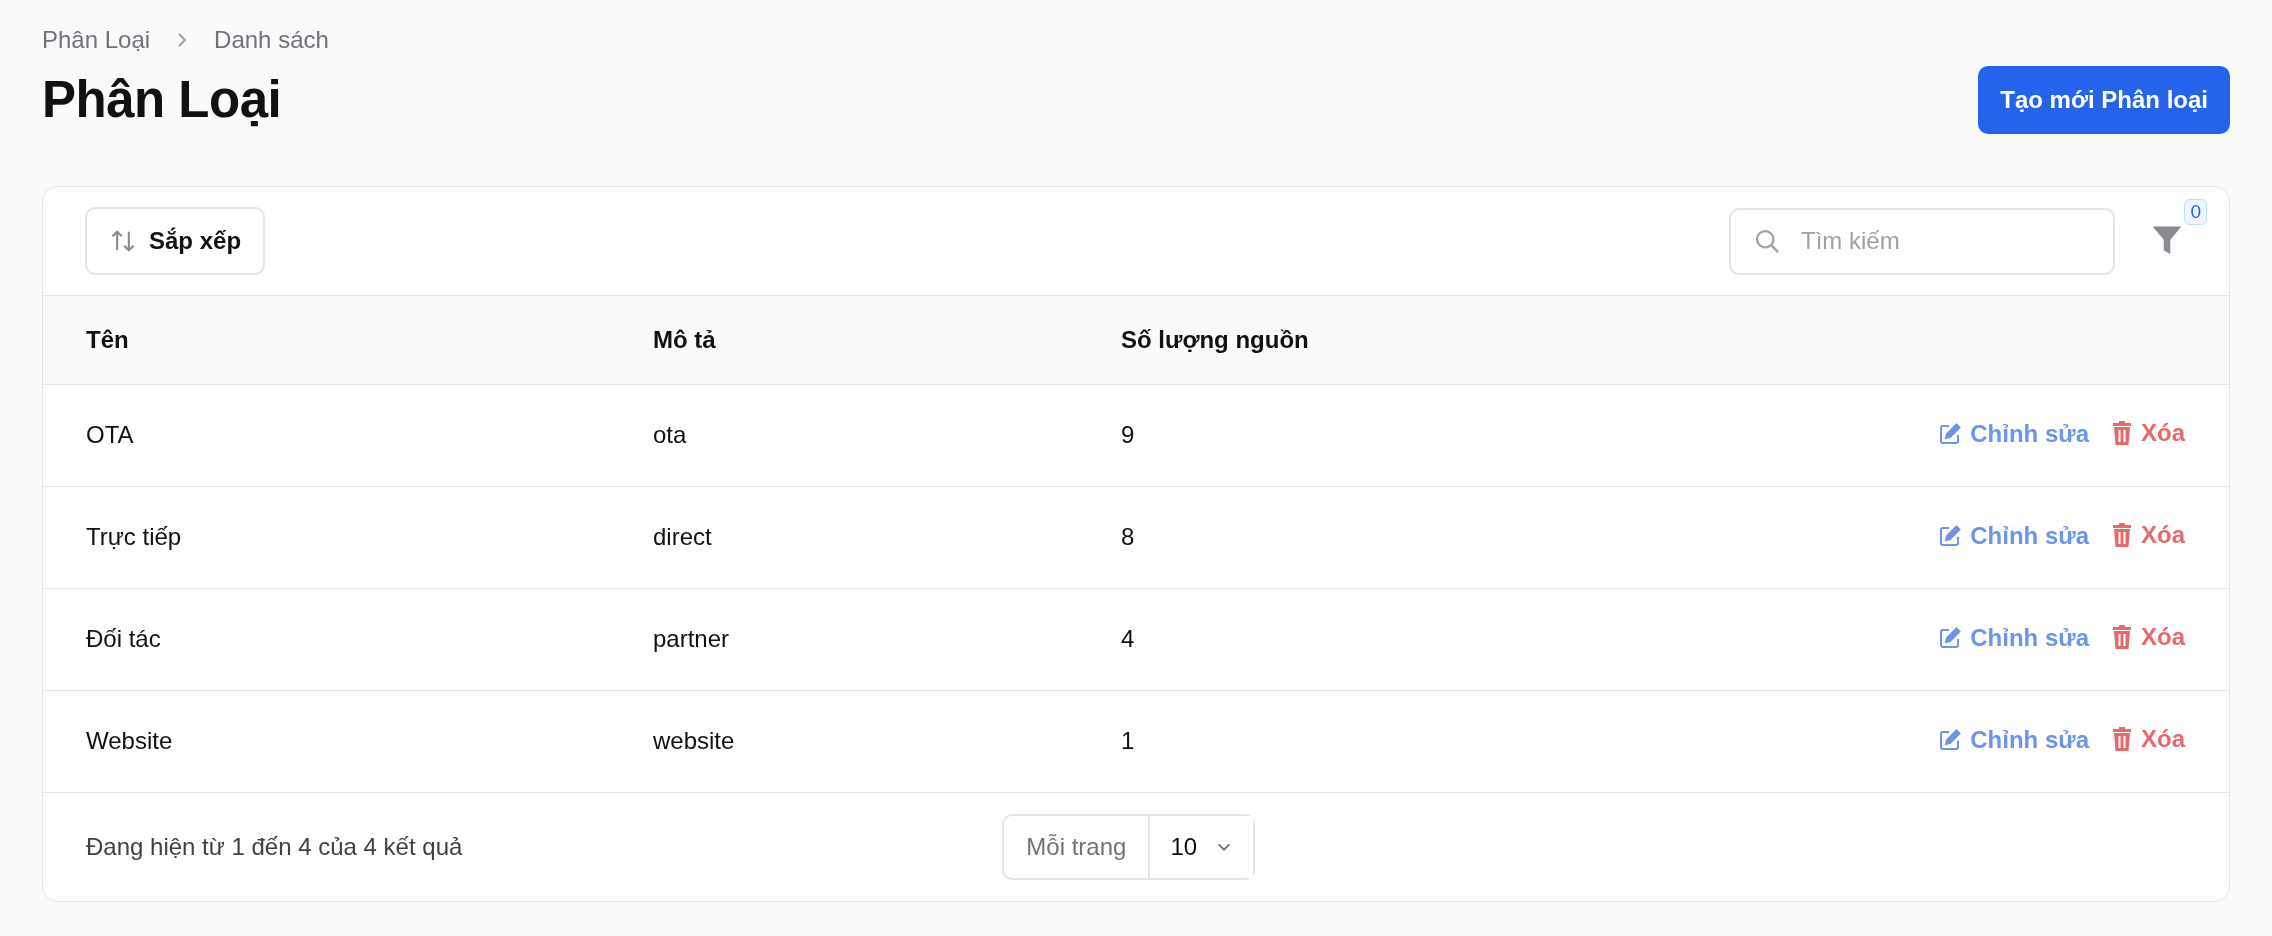 The image size is (2272, 936). I want to click on table-cell: website, so click(886, 741).